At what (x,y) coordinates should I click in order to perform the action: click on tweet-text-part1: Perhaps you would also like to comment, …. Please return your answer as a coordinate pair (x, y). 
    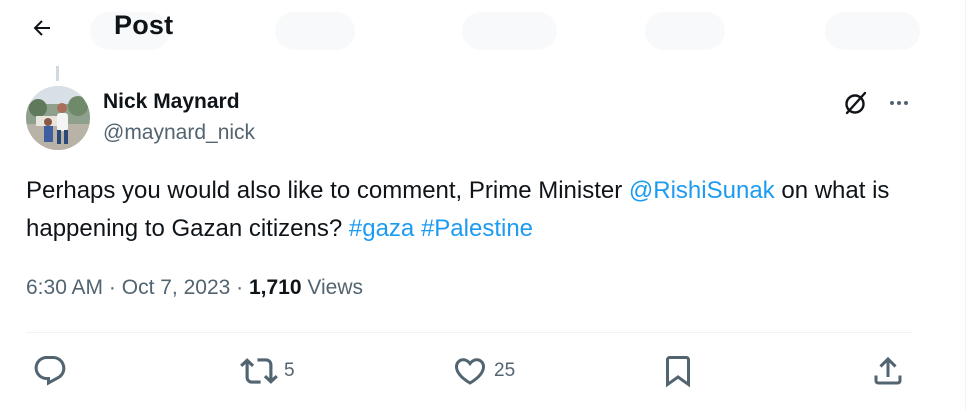
    Looking at the image, I should click on (327, 190).